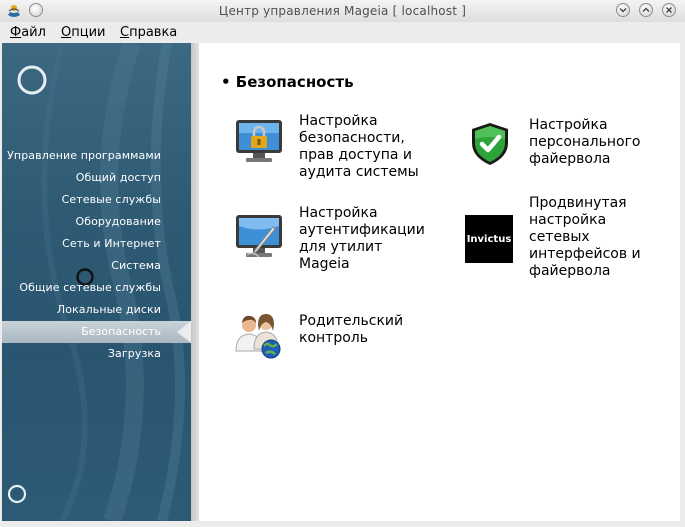 Image resolution: width=685 pixels, height=527 pixels. I want to click on menu-help: Справка, so click(148, 32).